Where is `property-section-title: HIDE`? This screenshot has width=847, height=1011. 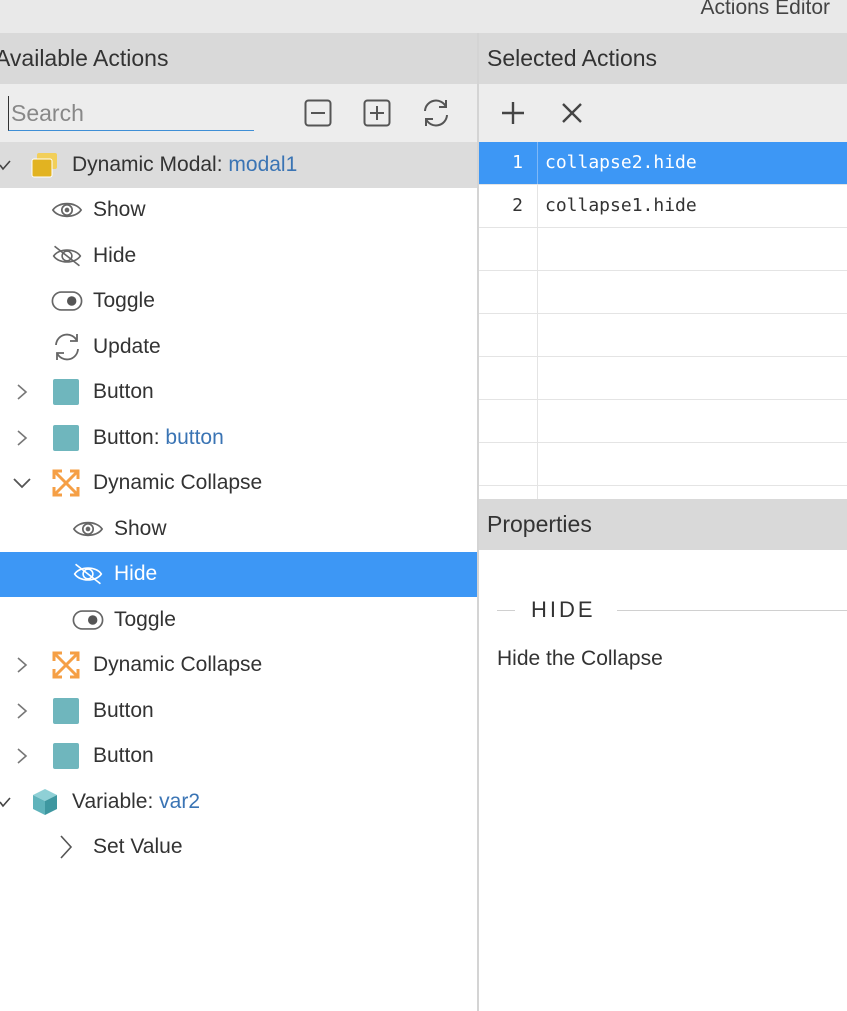
property-section-title: HIDE is located at coordinates (672, 610).